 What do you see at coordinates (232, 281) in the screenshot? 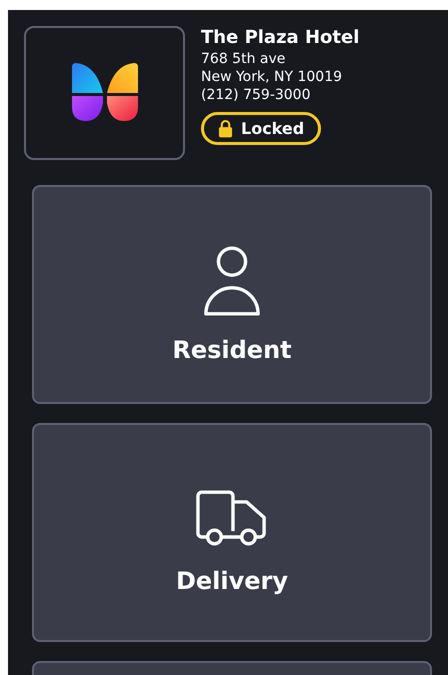
I see `person-icon` at bounding box center [232, 281].